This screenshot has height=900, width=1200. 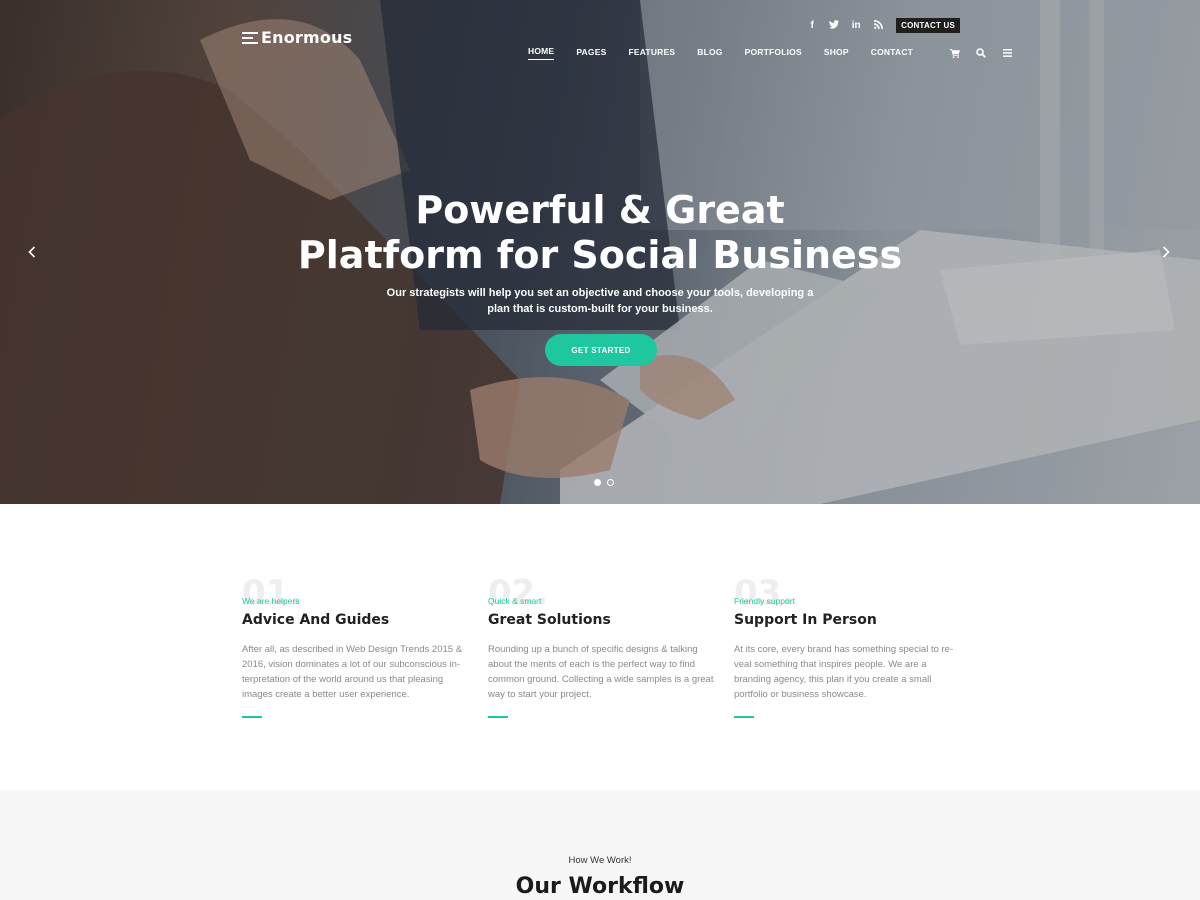 I want to click on search-icon, so click(x=981, y=53).